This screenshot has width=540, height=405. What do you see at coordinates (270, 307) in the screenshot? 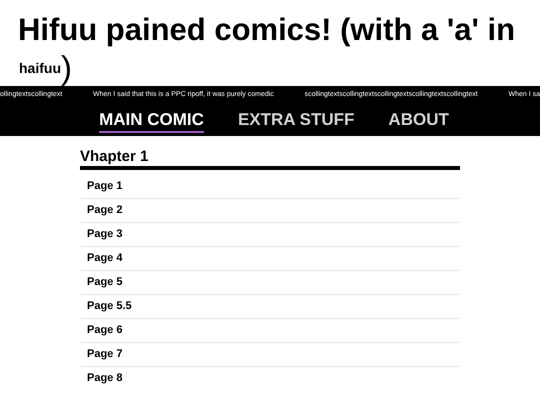
I see `page-link: Page 5.5` at bounding box center [270, 307].